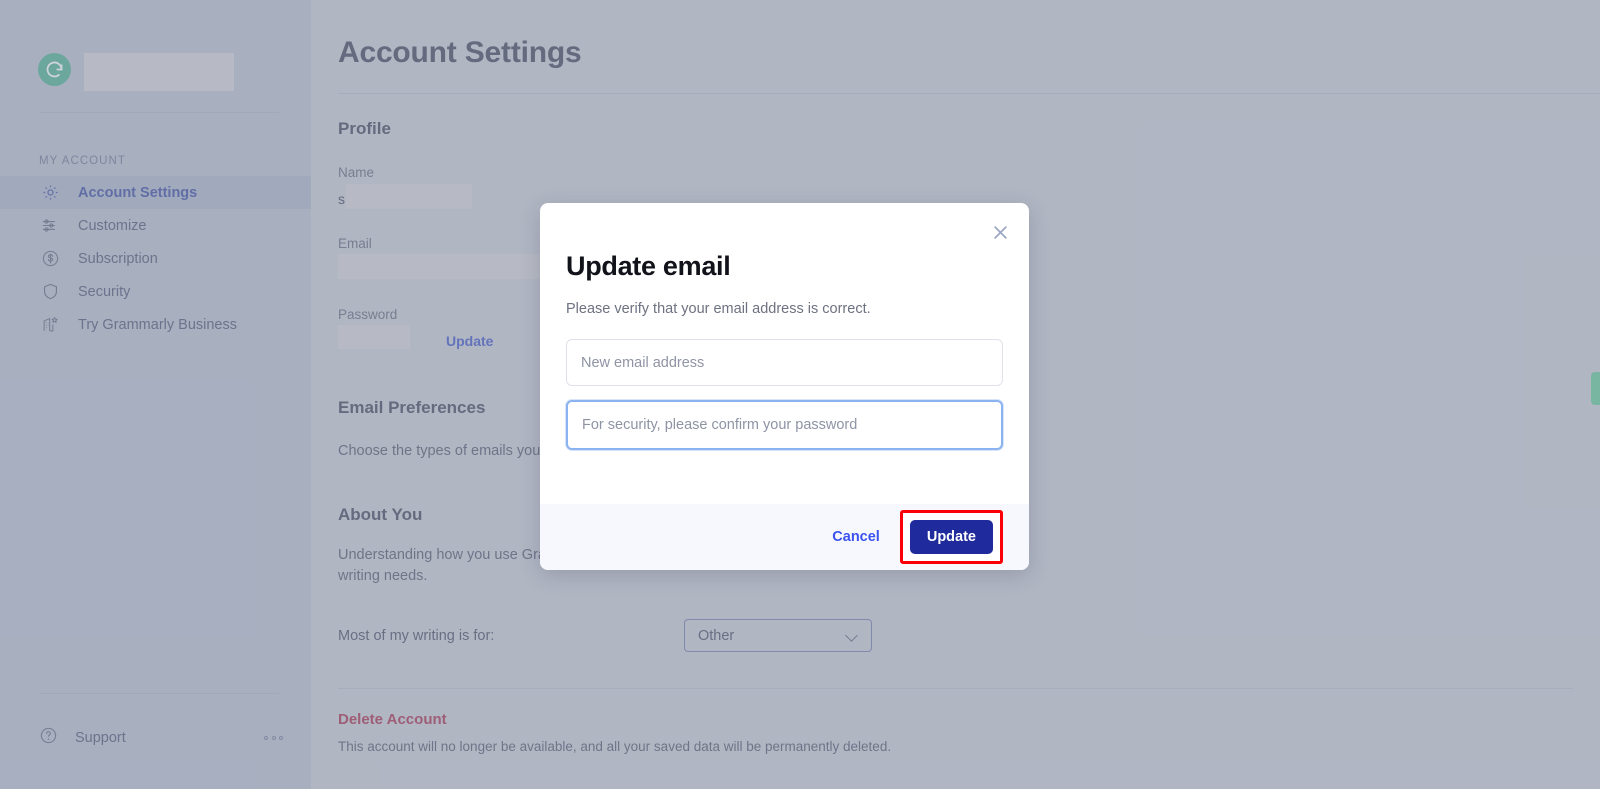 This screenshot has width=1600, height=789. What do you see at coordinates (969, 93) in the screenshot?
I see `title-divider` at bounding box center [969, 93].